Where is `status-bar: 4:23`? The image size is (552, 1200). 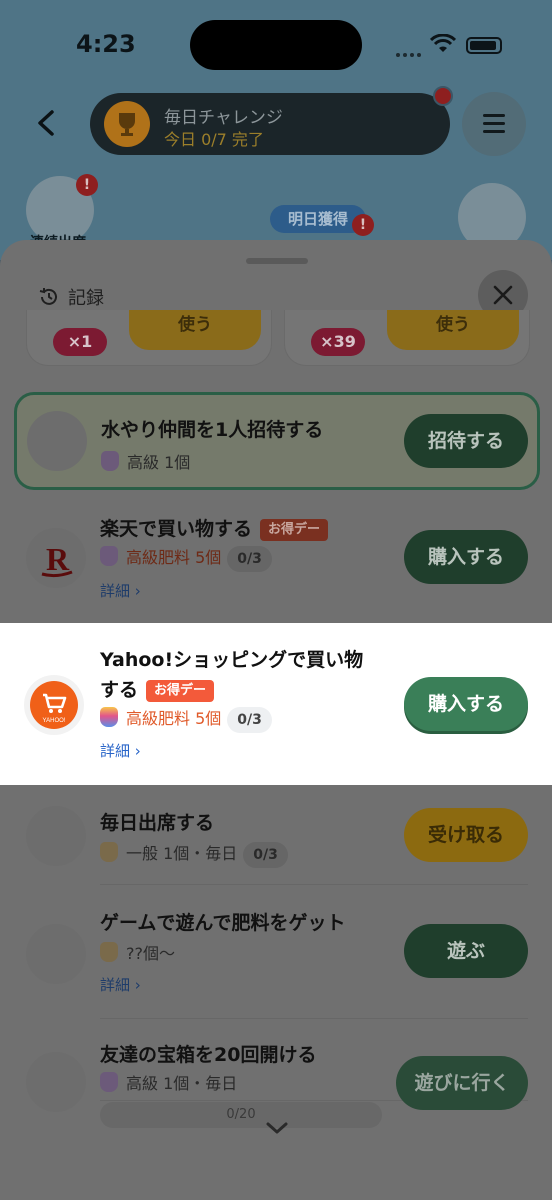 status-bar: 4:23 is located at coordinates (276, 45).